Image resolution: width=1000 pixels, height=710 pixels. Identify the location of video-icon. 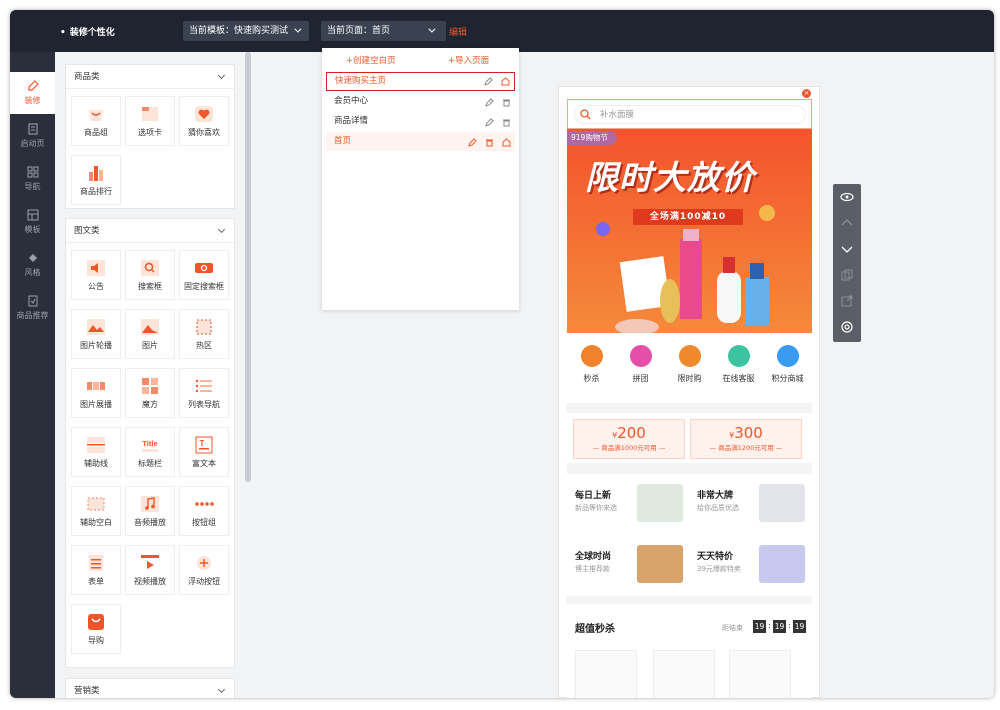
(150, 562).